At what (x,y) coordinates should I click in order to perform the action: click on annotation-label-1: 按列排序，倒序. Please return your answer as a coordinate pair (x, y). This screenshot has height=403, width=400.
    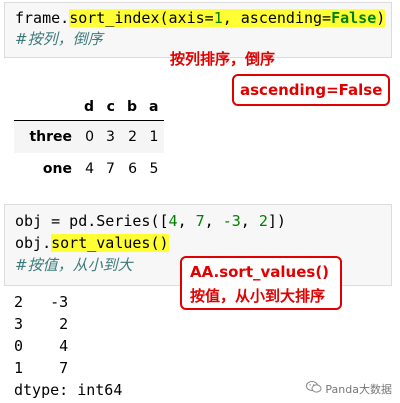
    Looking at the image, I should click on (223, 59).